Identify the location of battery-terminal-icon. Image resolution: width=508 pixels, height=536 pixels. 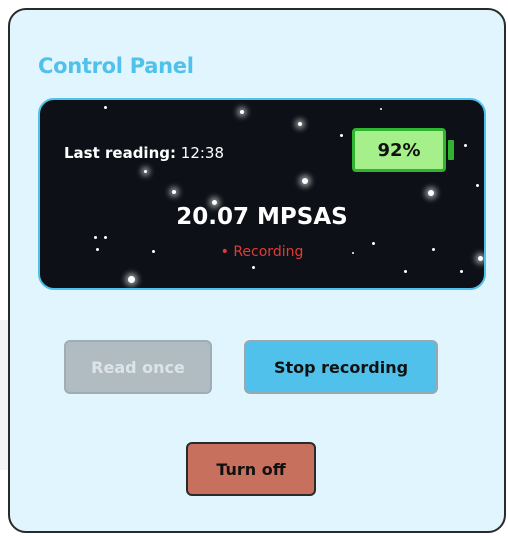
(451, 150).